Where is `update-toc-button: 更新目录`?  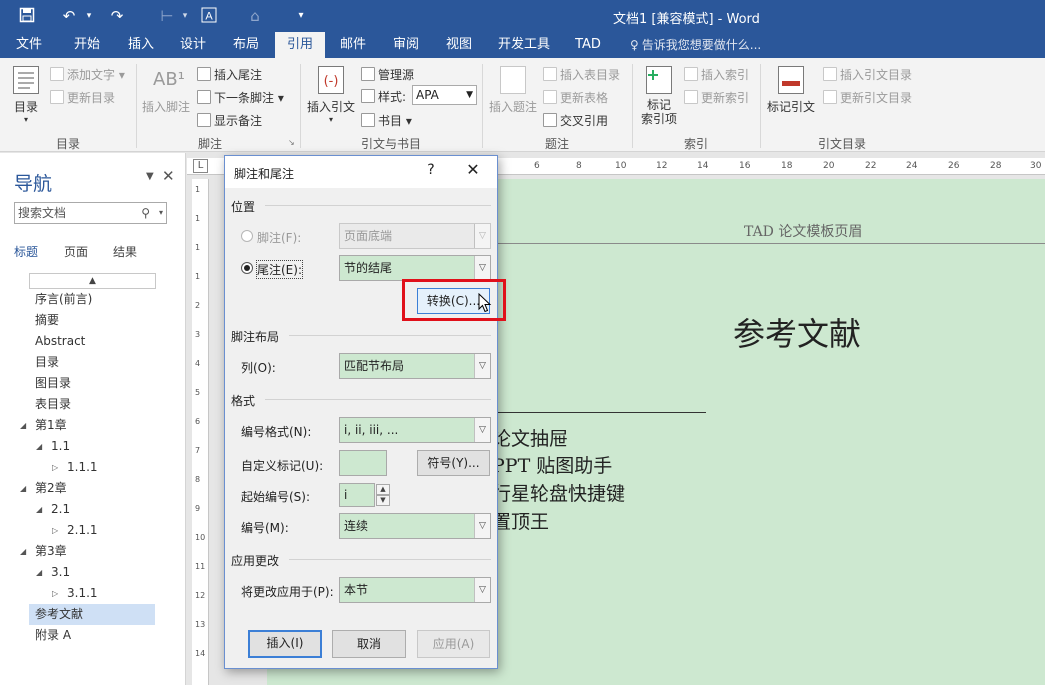
update-toc-button: 更新目录 is located at coordinates (82, 97).